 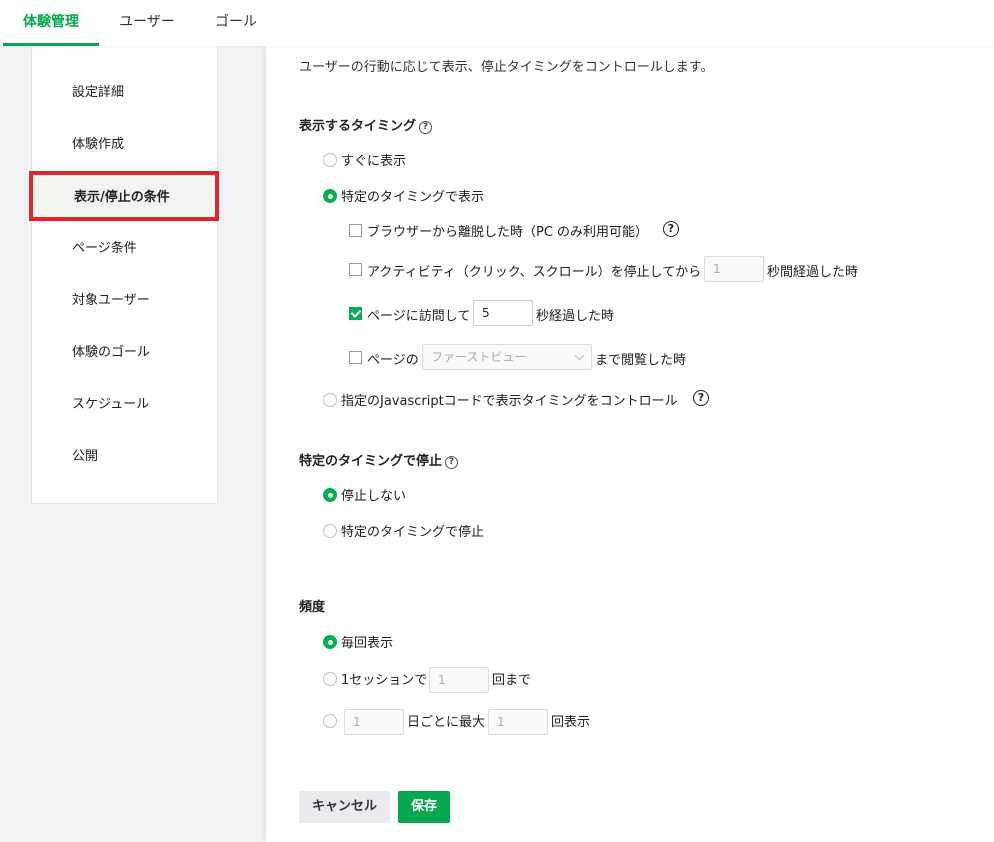 What do you see at coordinates (413, 197) in the screenshot?
I see `radio-specific-timing-label: 特定のタイミングで表示` at bounding box center [413, 197].